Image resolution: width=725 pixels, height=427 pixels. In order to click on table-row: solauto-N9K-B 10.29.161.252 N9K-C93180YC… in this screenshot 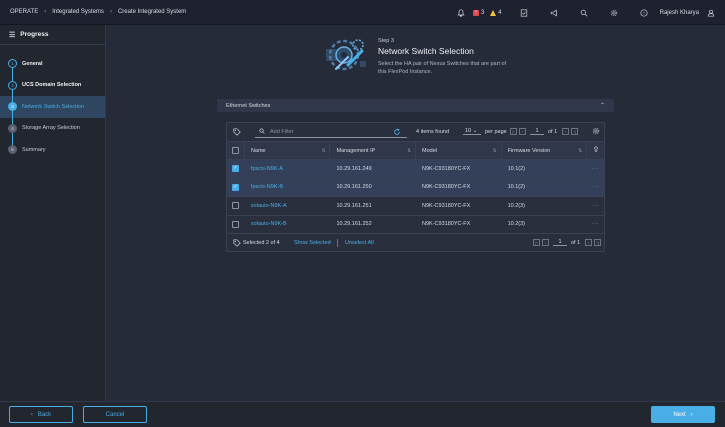, I will do `click(415, 225)`.